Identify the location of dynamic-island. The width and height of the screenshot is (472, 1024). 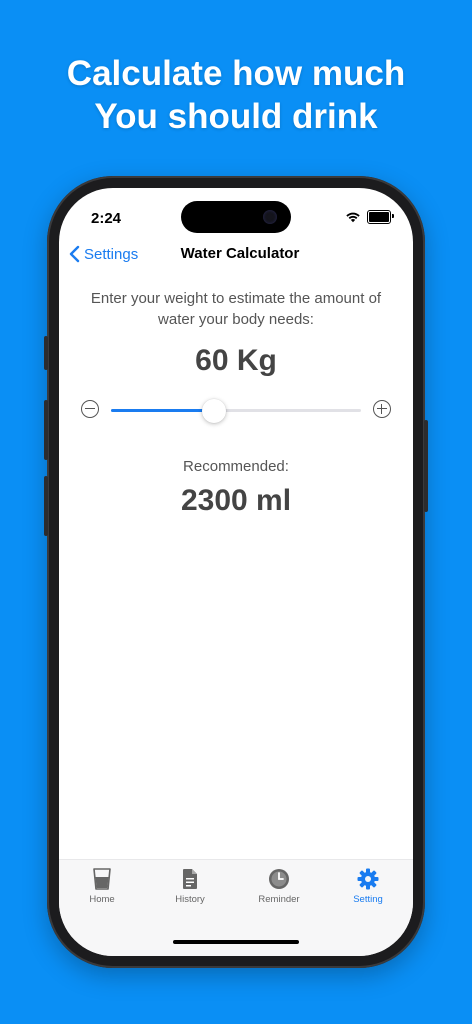
(236, 217).